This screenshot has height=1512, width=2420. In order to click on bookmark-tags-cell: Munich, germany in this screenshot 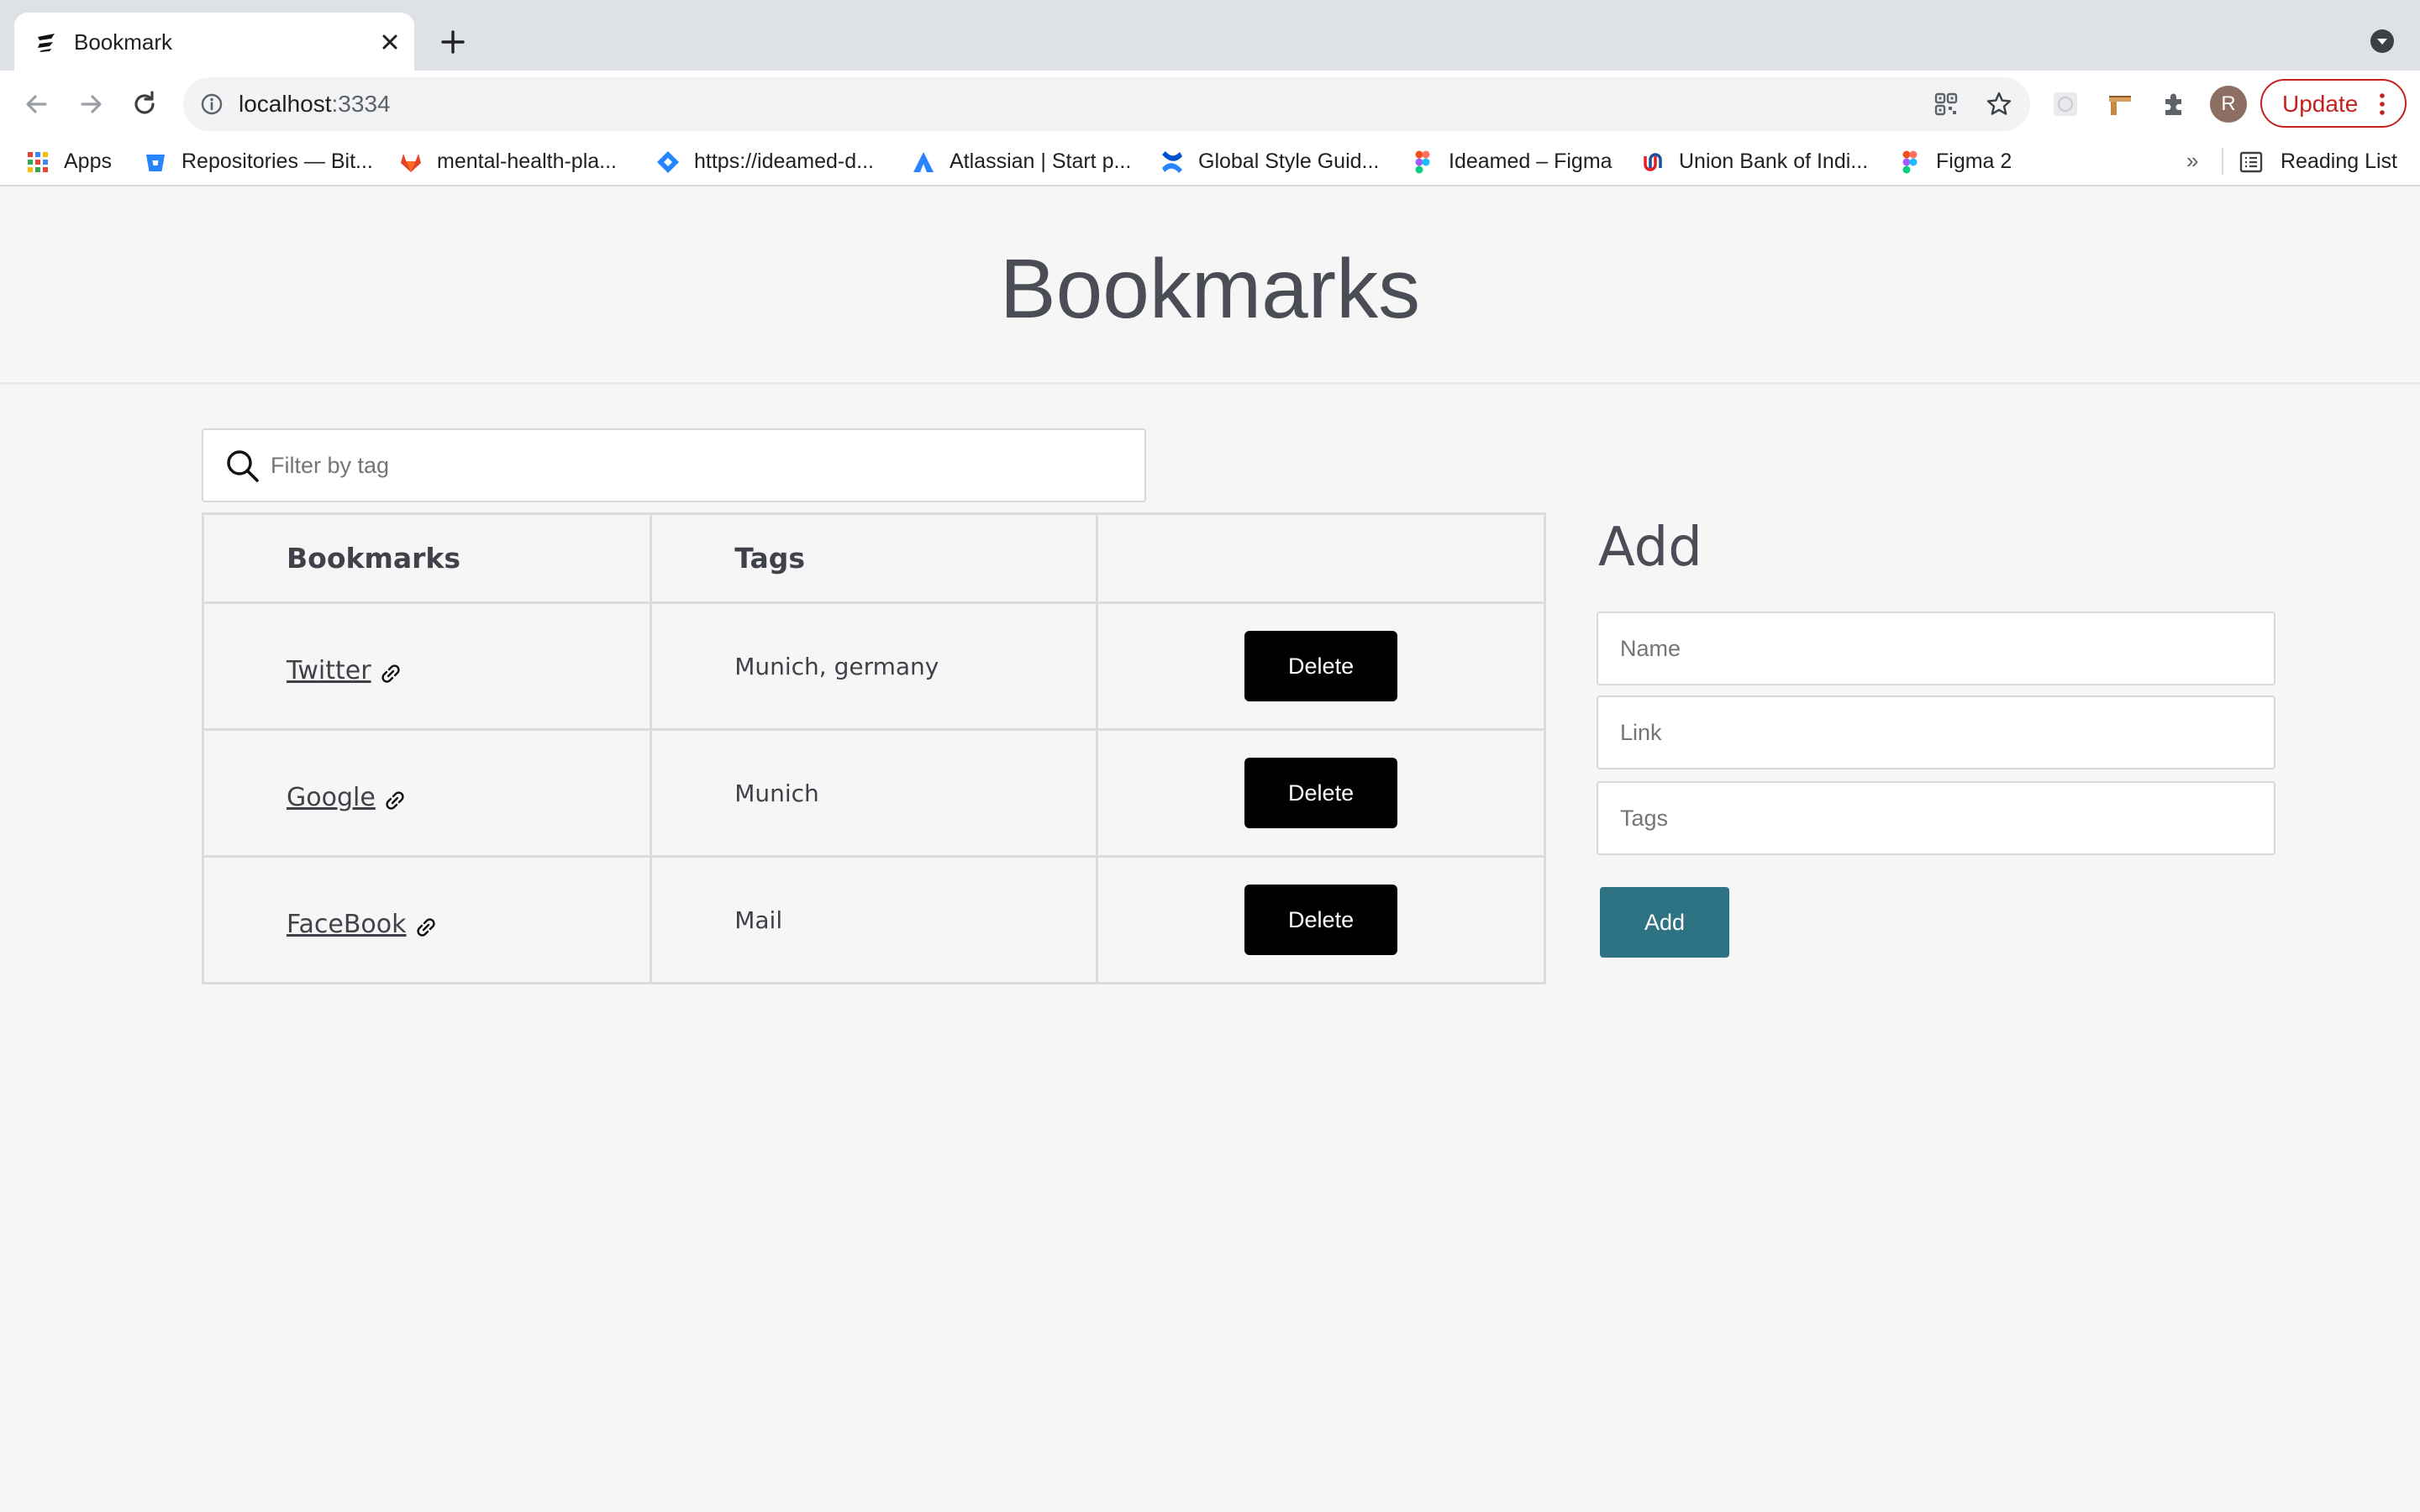, I will do `click(874, 666)`.